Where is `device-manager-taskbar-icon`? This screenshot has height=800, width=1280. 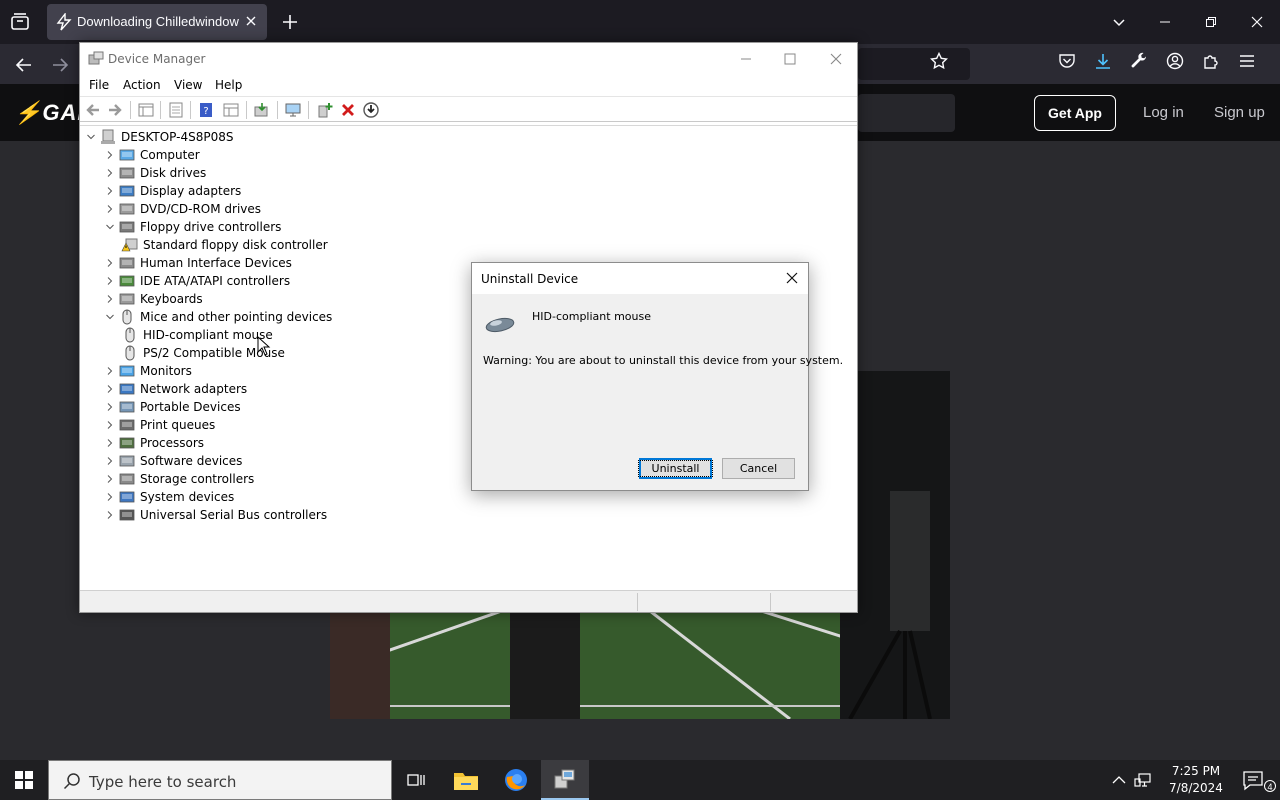 device-manager-taskbar-icon is located at coordinates (565, 780).